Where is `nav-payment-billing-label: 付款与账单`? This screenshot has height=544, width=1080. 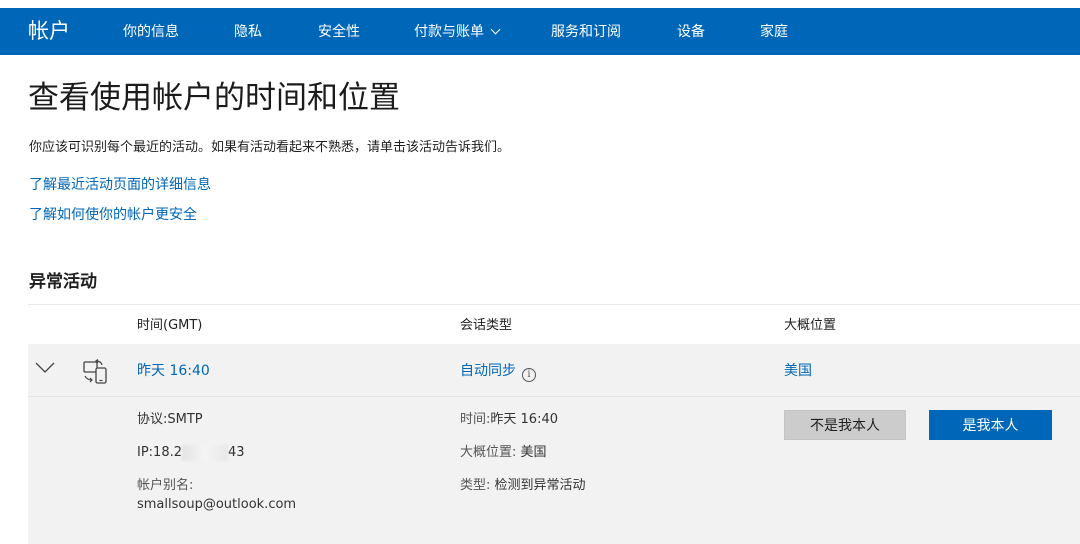
nav-payment-billing-label: 付款与账单 is located at coordinates (449, 32).